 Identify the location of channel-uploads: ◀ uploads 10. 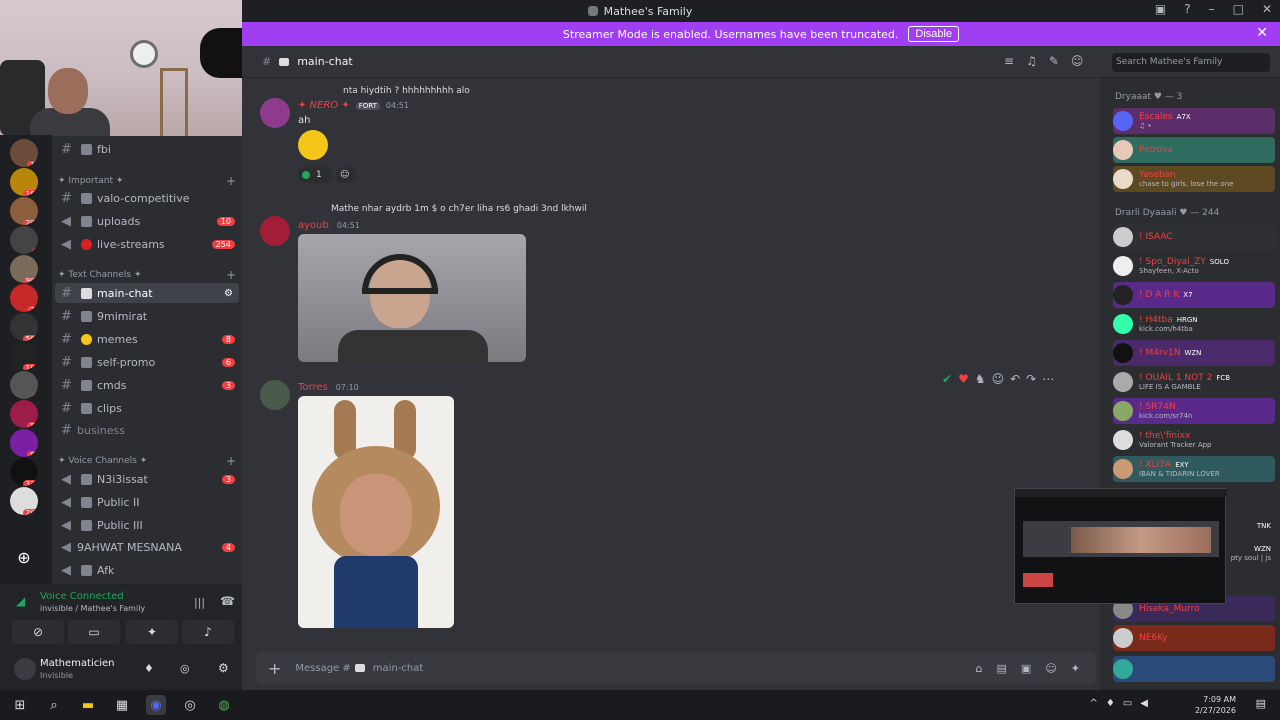
(147, 221).